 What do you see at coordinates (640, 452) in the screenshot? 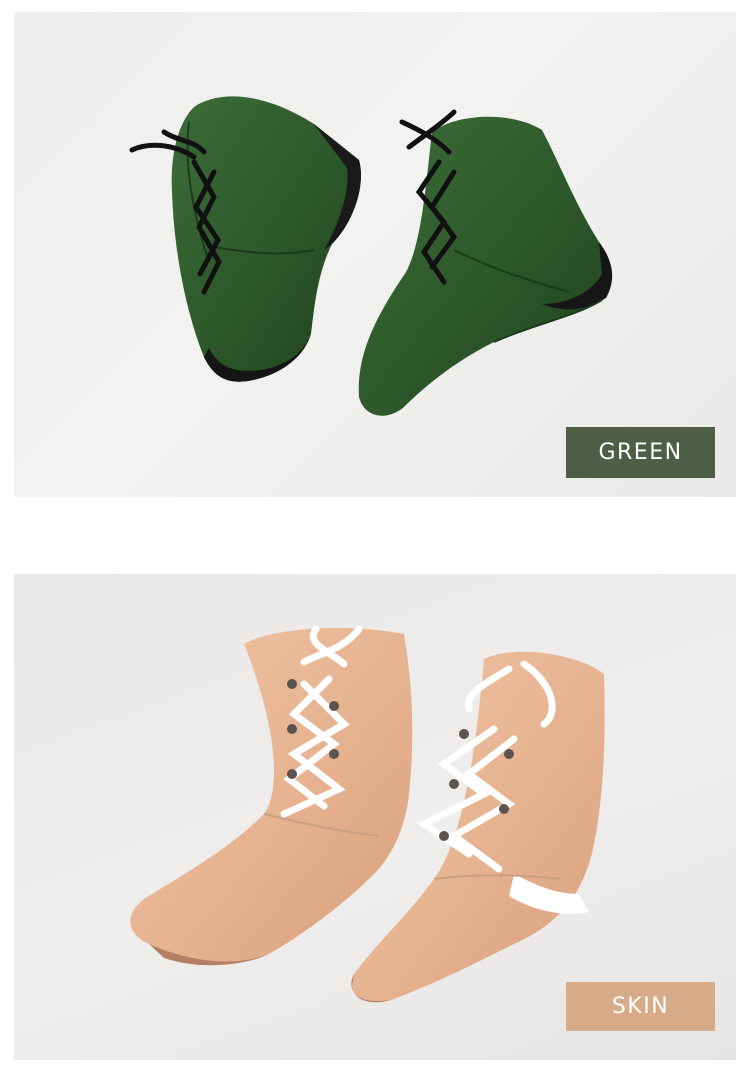
I see `color-label-green: GREEN` at bounding box center [640, 452].